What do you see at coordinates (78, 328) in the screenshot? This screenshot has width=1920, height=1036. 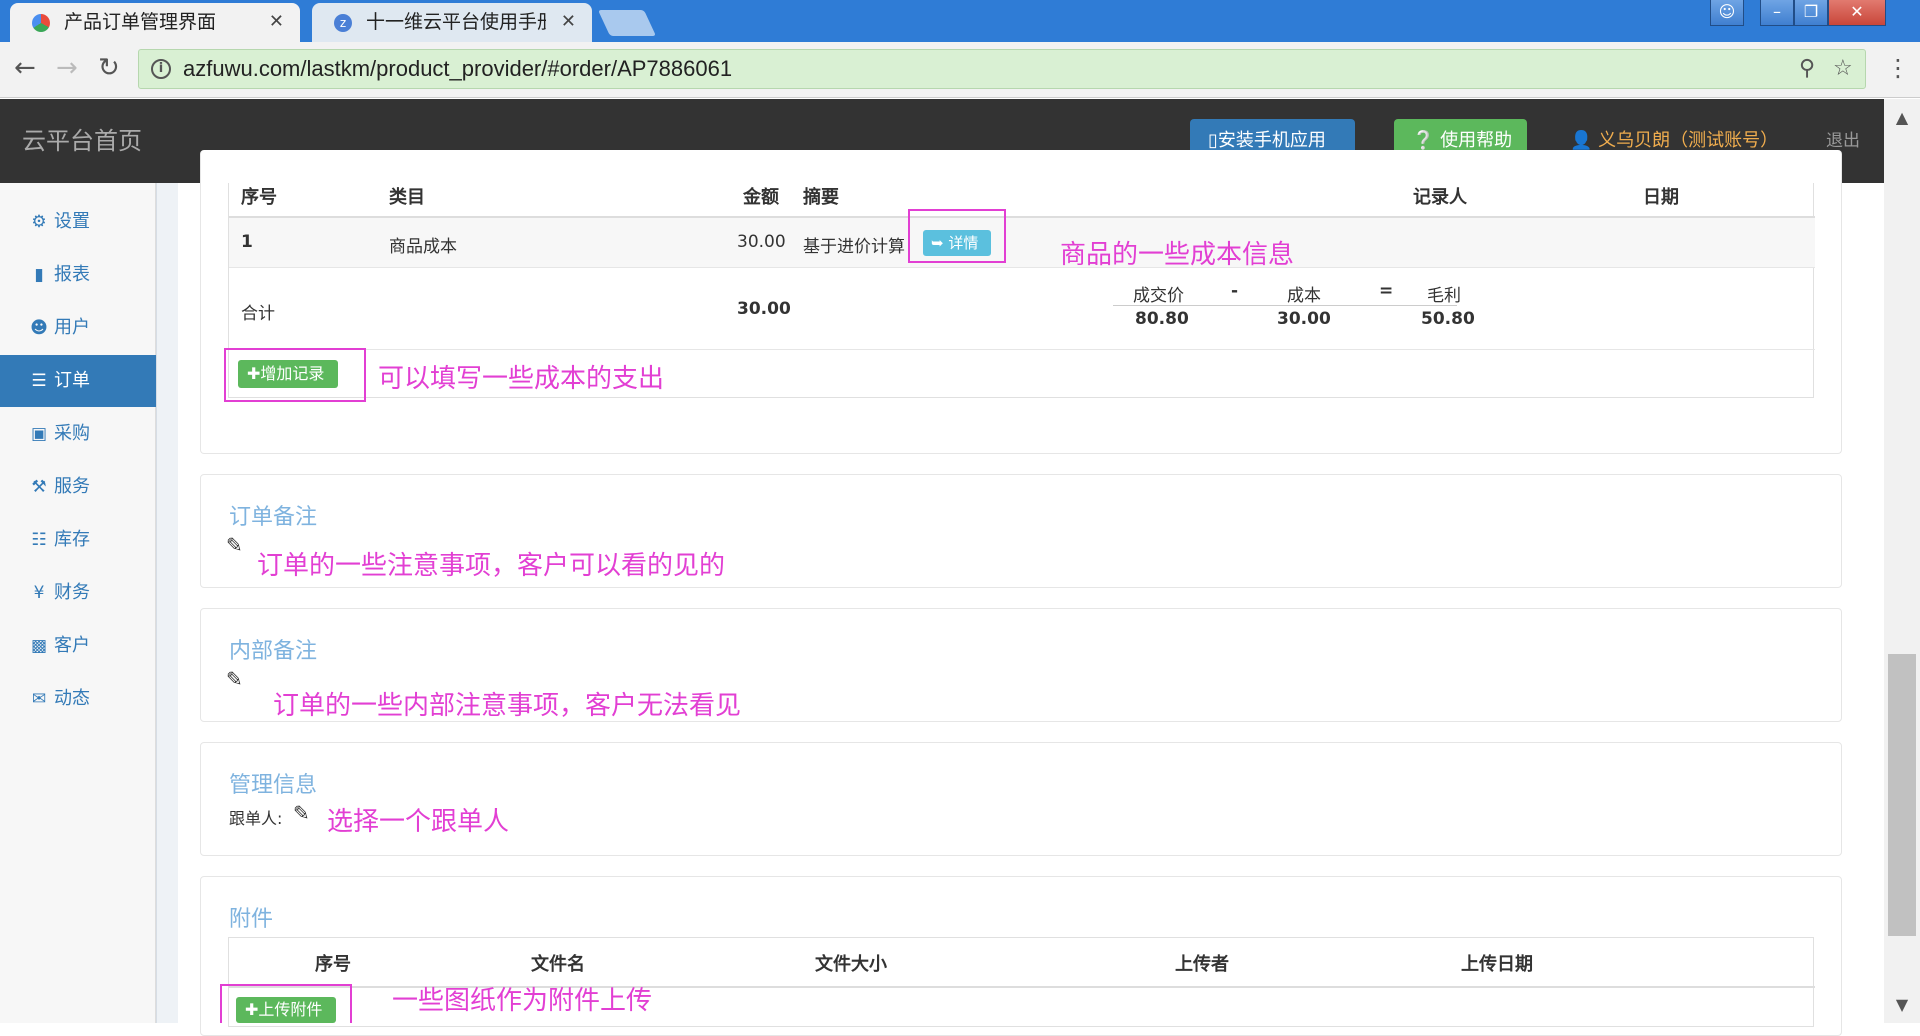 I see `sidebar-item-users: ☻ 用户` at bounding box center [78, 328].